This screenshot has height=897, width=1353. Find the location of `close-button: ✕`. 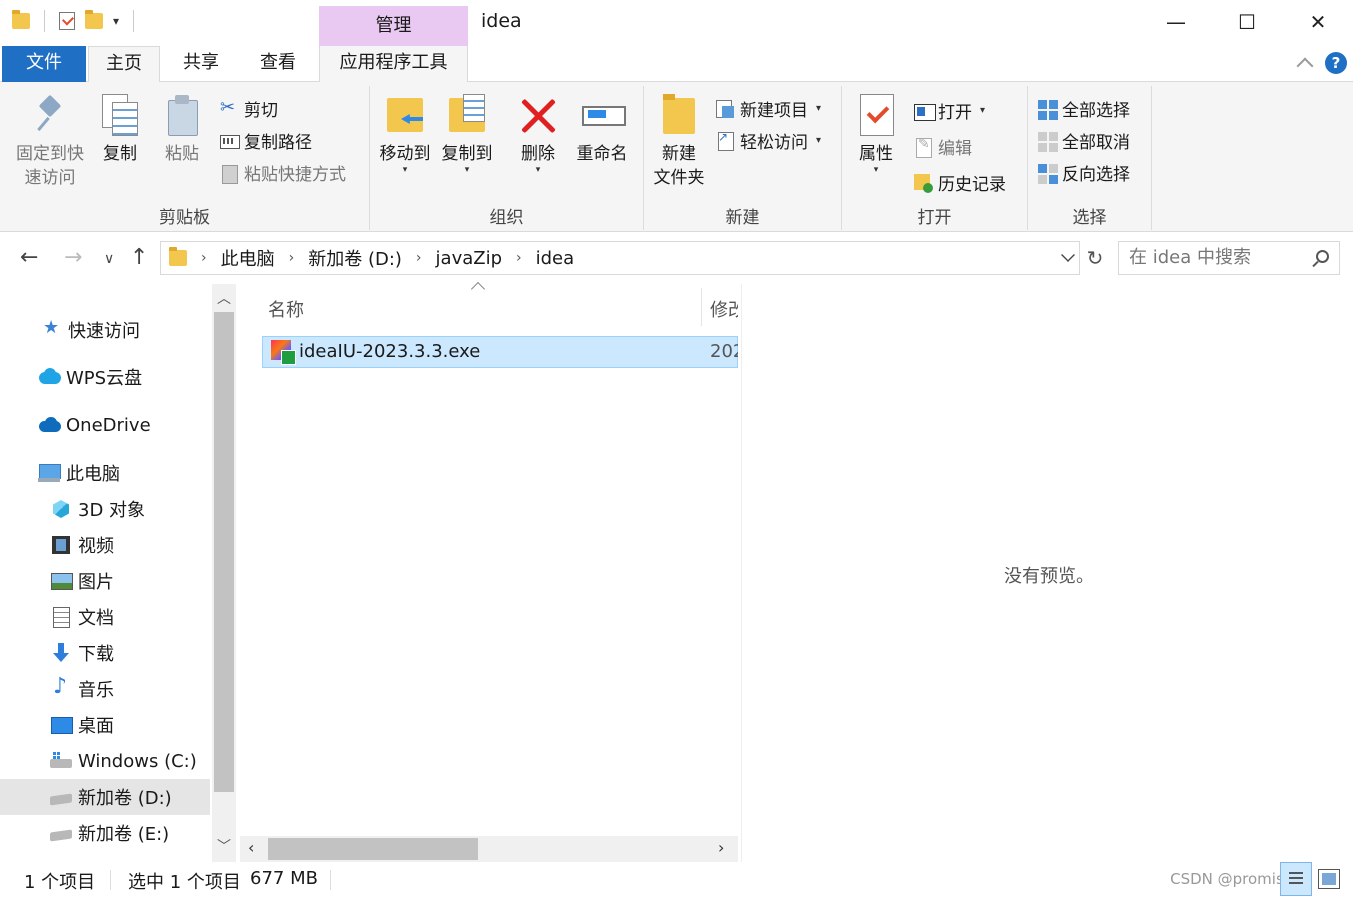

close-button: ✕ is located at coordinates (1318, 22).